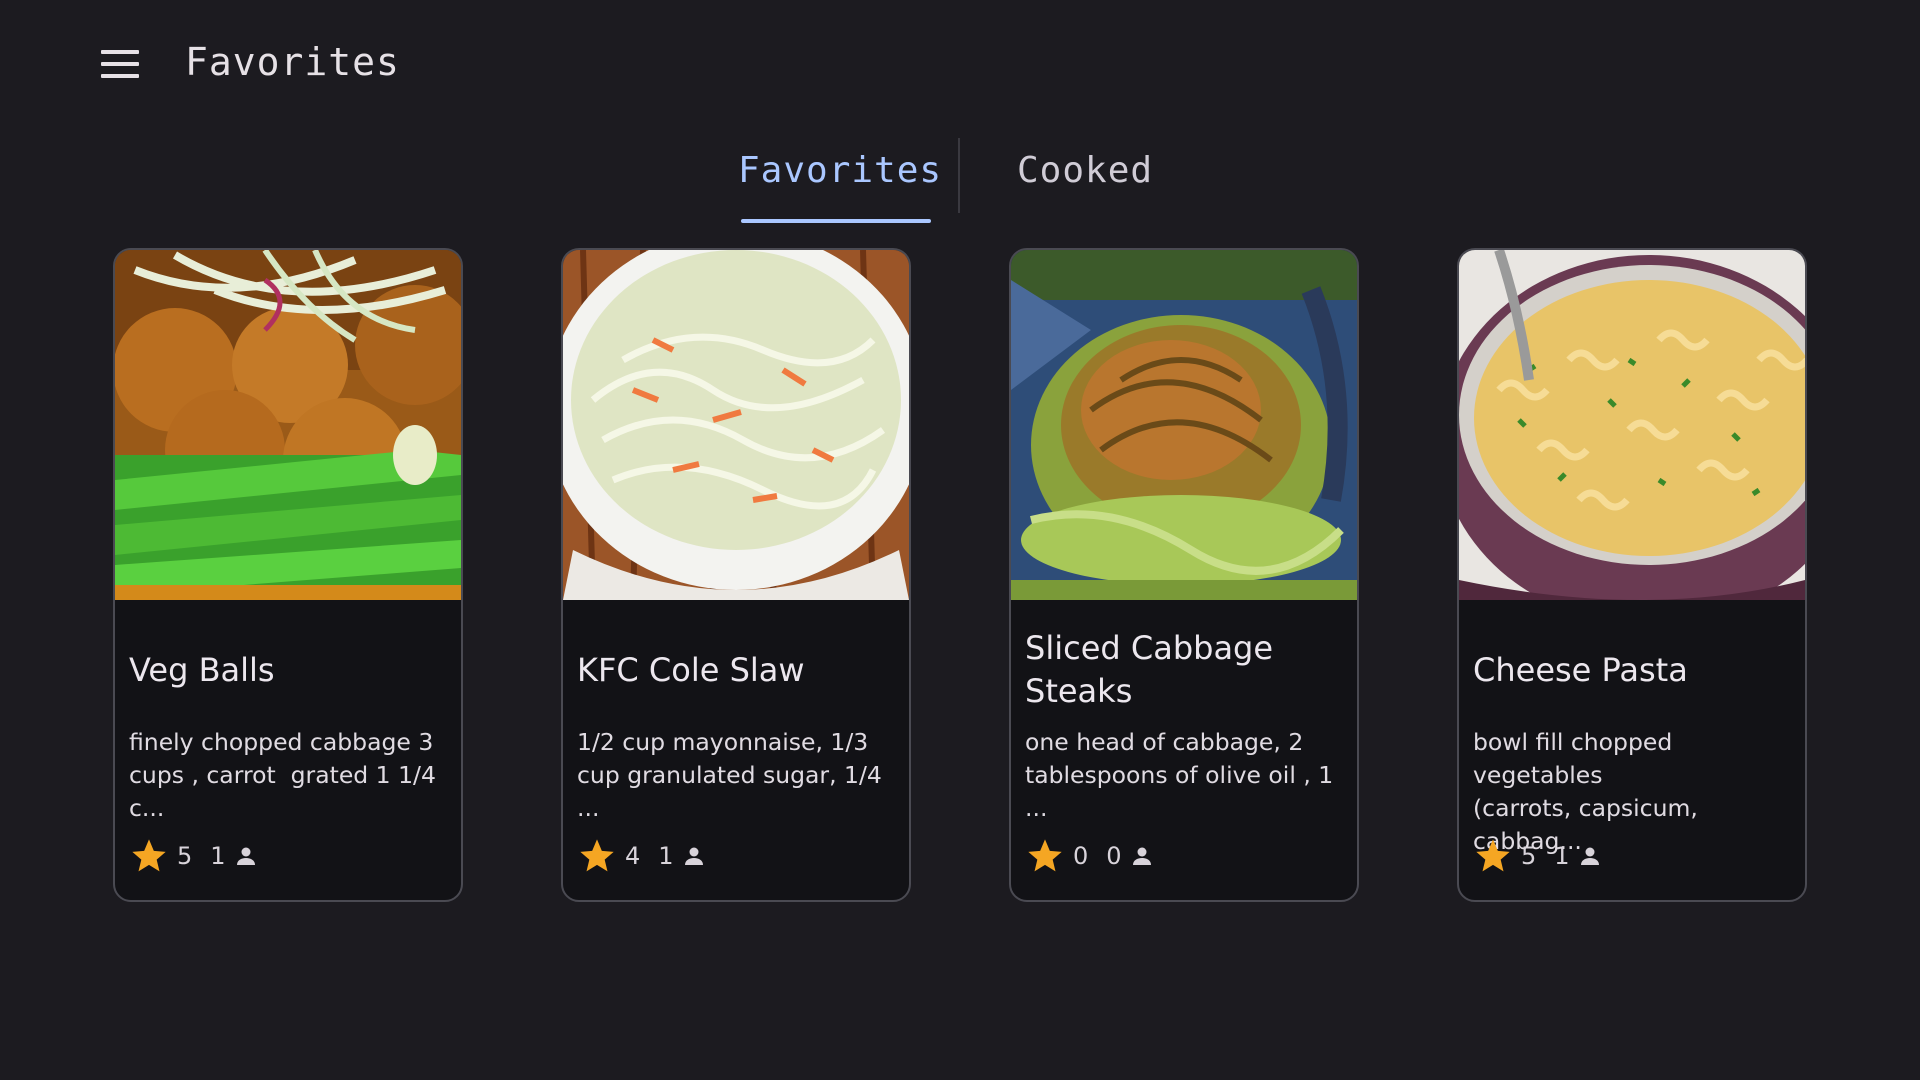 This screenshot has width=1920, height=1080. Describe the element at coordinates (202, 669) in the screenshot. I see `recipe-title: Veg Balls` at that location.